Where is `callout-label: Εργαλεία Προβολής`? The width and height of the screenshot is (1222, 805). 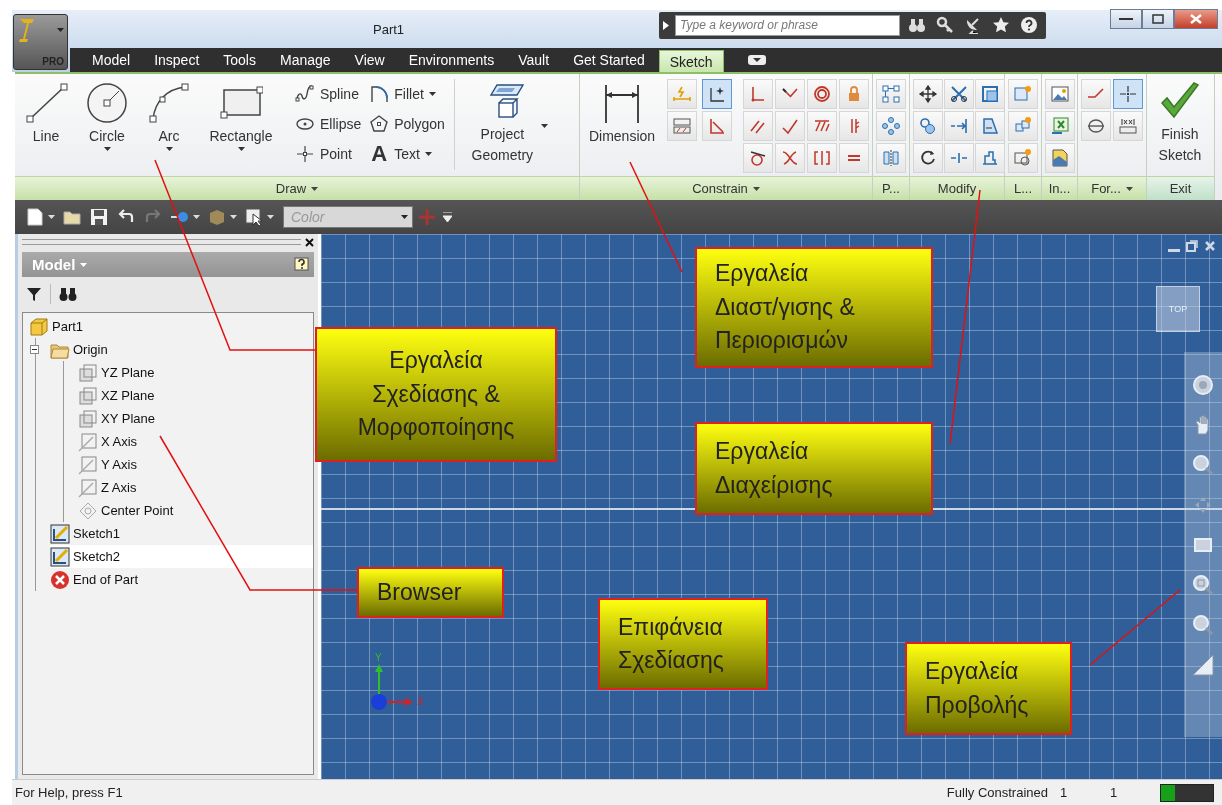 callout-label: Εργαλεία Προβολής is located at coordinates (988, 688).